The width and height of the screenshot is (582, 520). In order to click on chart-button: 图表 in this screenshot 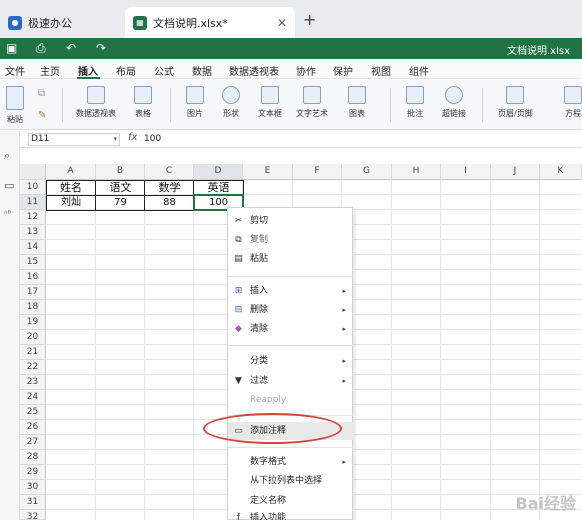, I will do `click(357, 102)`.